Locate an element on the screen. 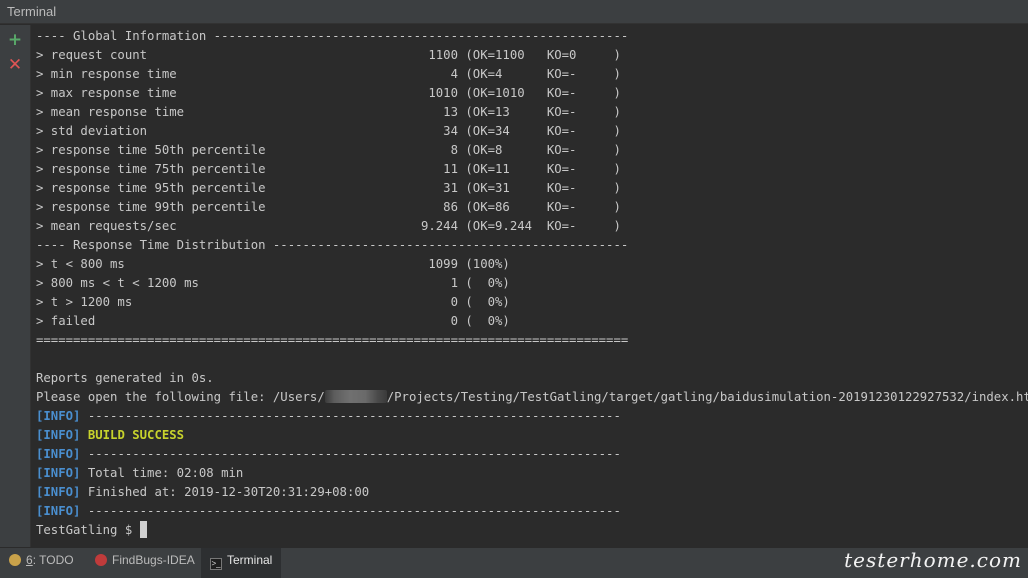 This screenshot has height=578, width=1028. watermark: testerhome.com is located at coordinates (933, 560).